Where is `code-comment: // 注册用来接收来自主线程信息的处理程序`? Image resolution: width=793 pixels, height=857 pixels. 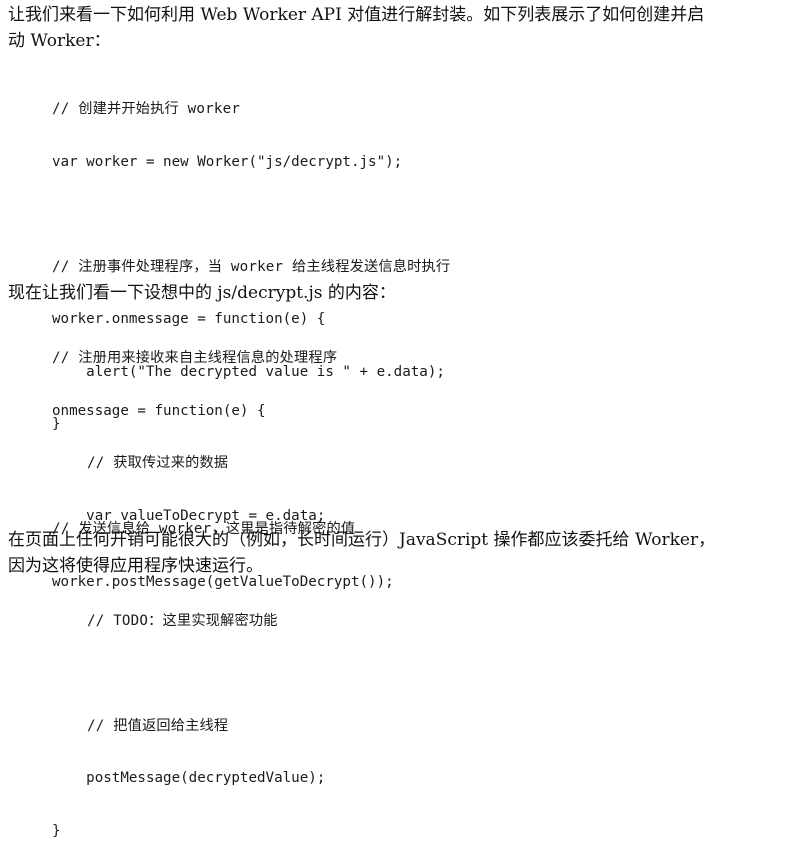 code-comment: // 注册用来接收来自主线程信息的处理程序 is located at coordinates (195, 358).